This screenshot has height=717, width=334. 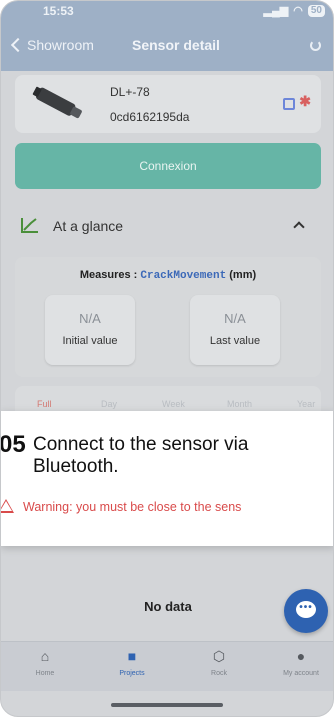 I want to click on period-tab-full: Full, so click(x=44, y=404).